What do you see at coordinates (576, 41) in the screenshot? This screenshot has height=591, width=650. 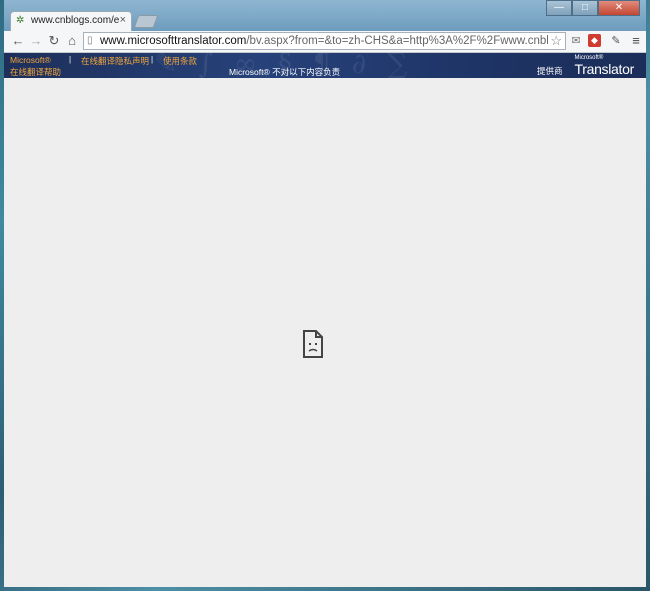 I see `gmail-icon: ✉` at bounding box center [576, 41].